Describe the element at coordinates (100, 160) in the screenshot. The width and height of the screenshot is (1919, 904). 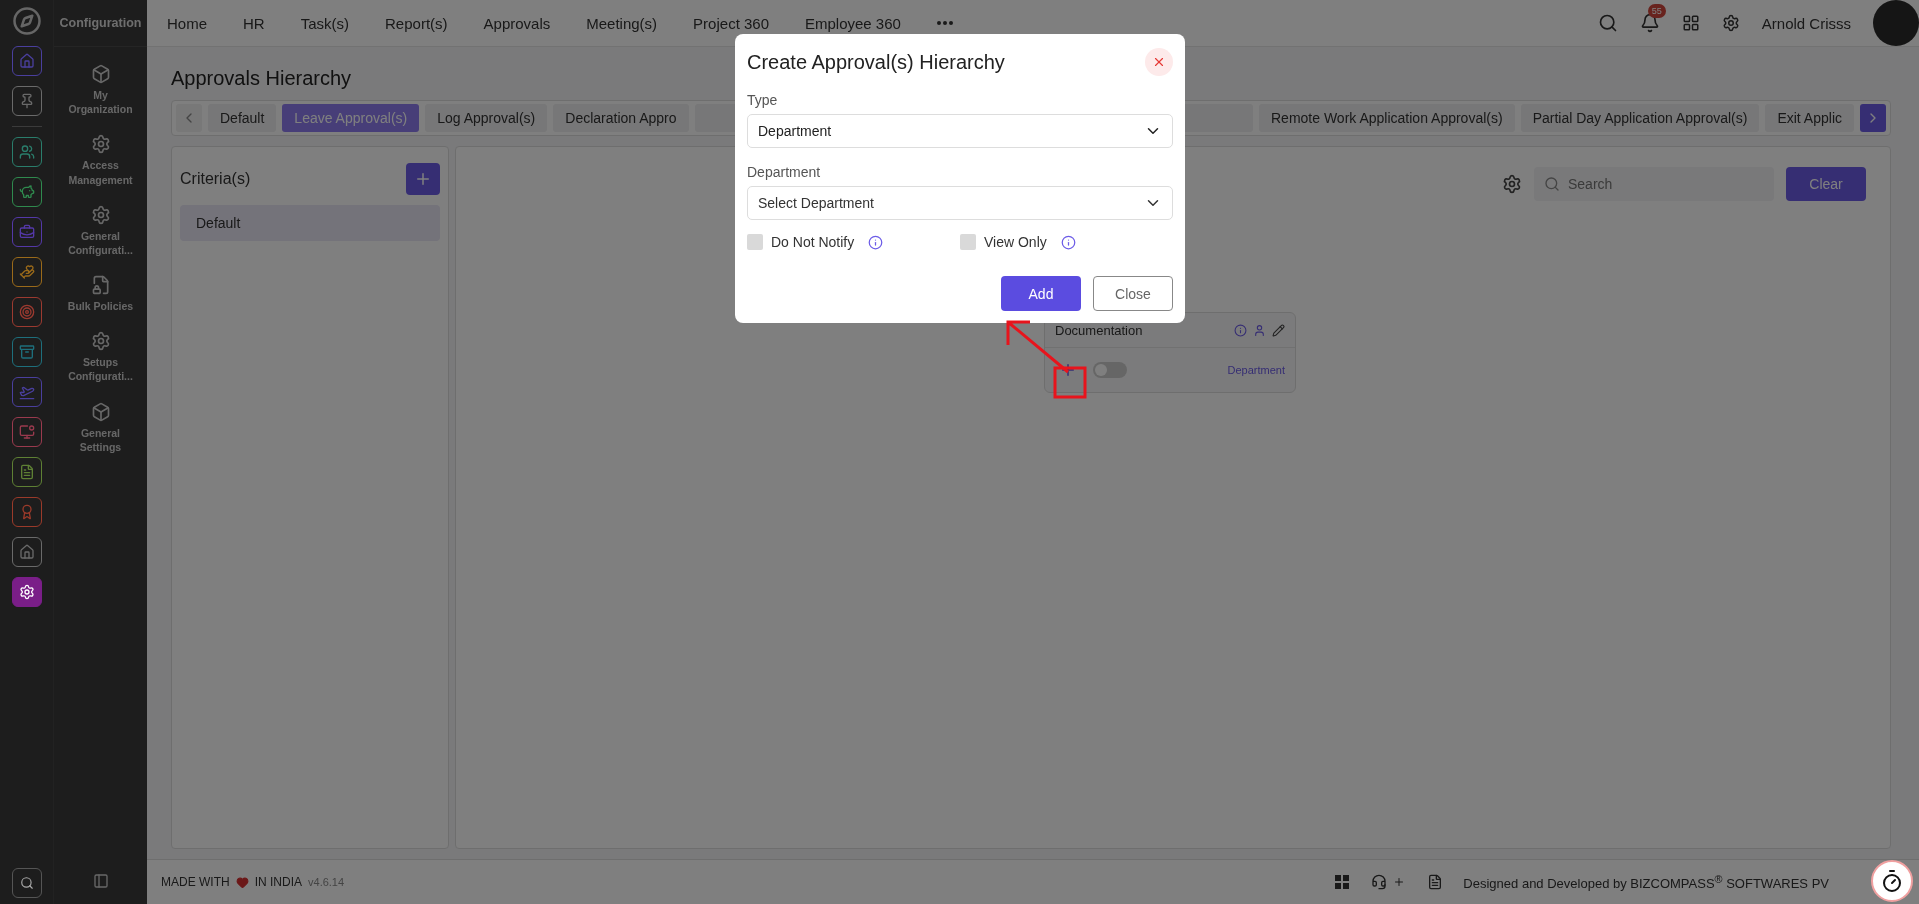
I see `sidebar-item: Access Management` at that location.